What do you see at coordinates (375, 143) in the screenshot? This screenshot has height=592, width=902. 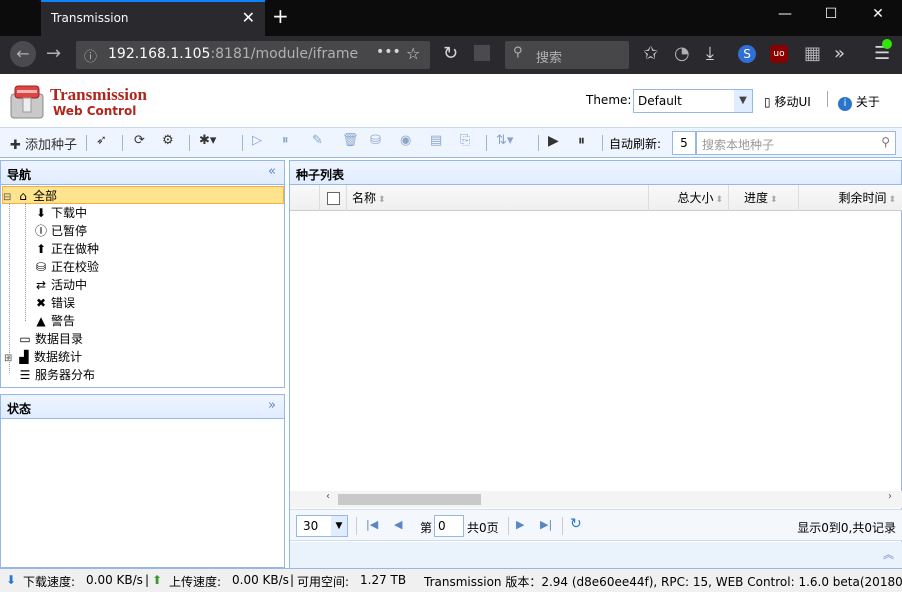 I see `verify-icon: ⛁` at bounding box center [375, 143].